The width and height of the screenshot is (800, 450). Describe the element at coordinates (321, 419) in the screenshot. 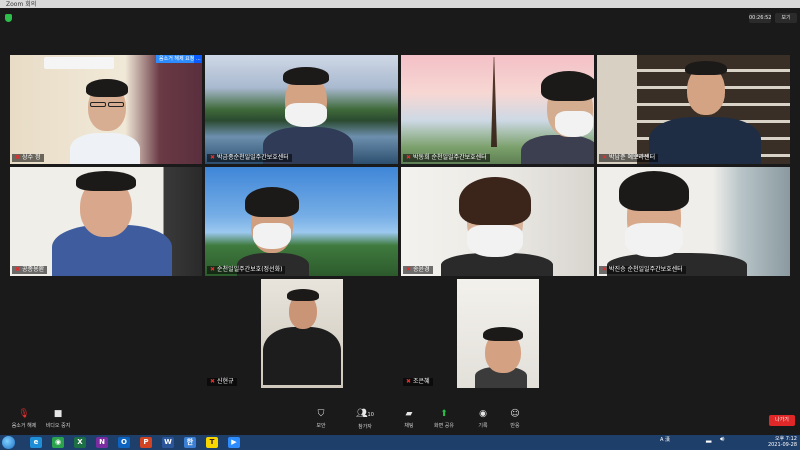

I see `security-button: ⛉ 보안` at that location.